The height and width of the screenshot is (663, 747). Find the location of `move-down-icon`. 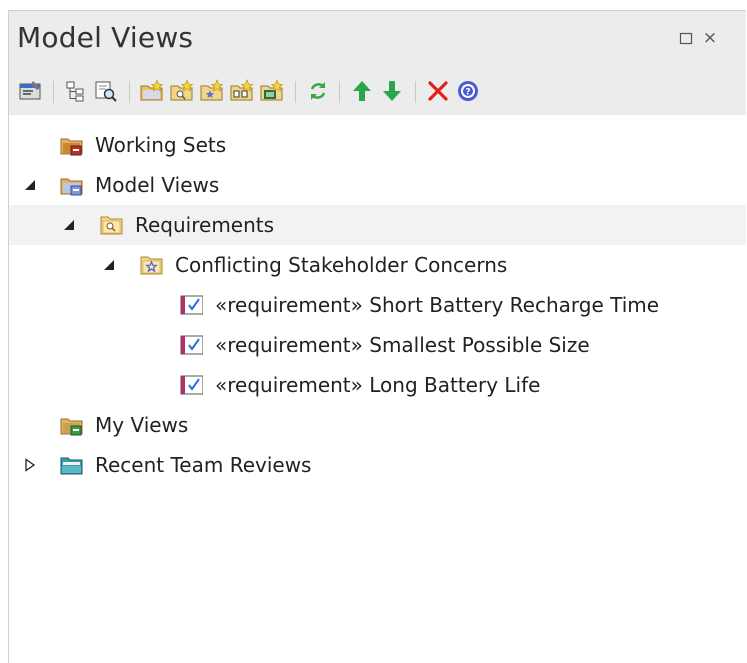

move-down-icon is located at coordinates (392, 91).